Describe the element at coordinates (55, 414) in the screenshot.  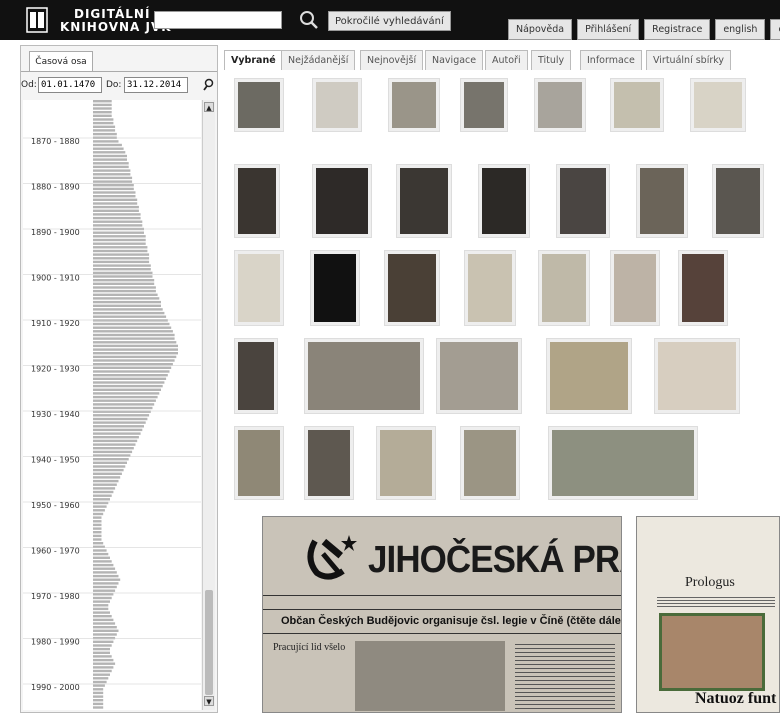
I see `decade-label: 1930 - 1940` at that location.